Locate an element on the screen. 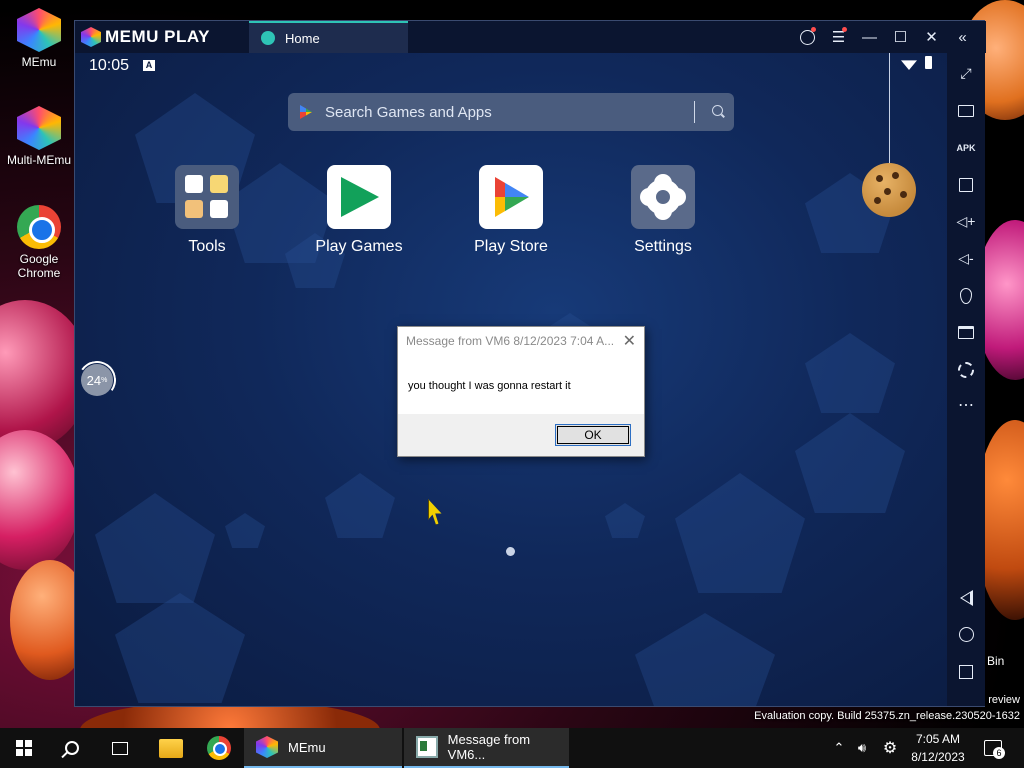 The height and width of the screenshot is (768, 1024). settings-tray-button: ⚙ is located at coordinates (890, 748).